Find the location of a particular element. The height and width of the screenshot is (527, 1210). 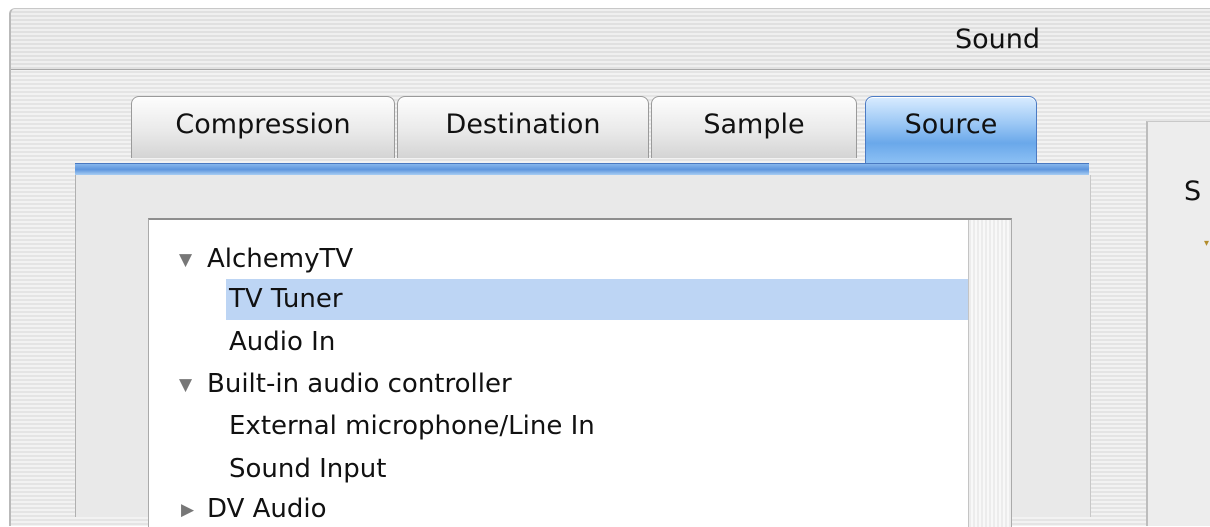

list-item-label: Audio In is located at coordinates (282, 342).